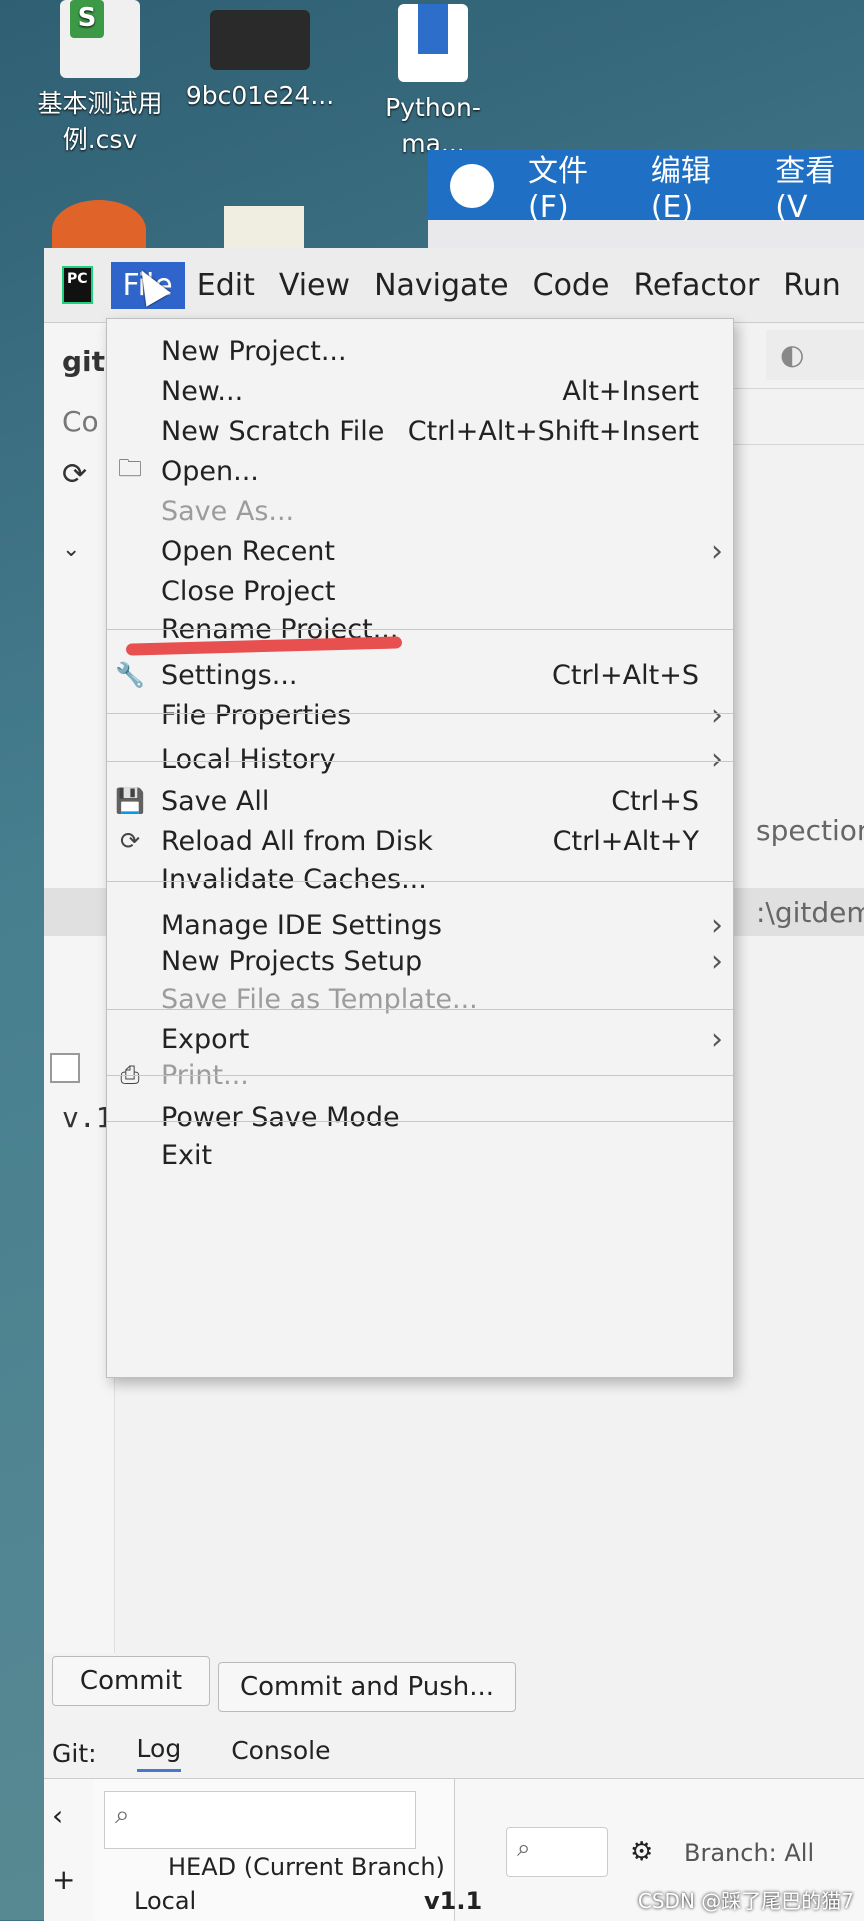 The height and width of the screenshot is (1921, 864). I want to click on menu-item-label: Exit, so click(187, 1155).